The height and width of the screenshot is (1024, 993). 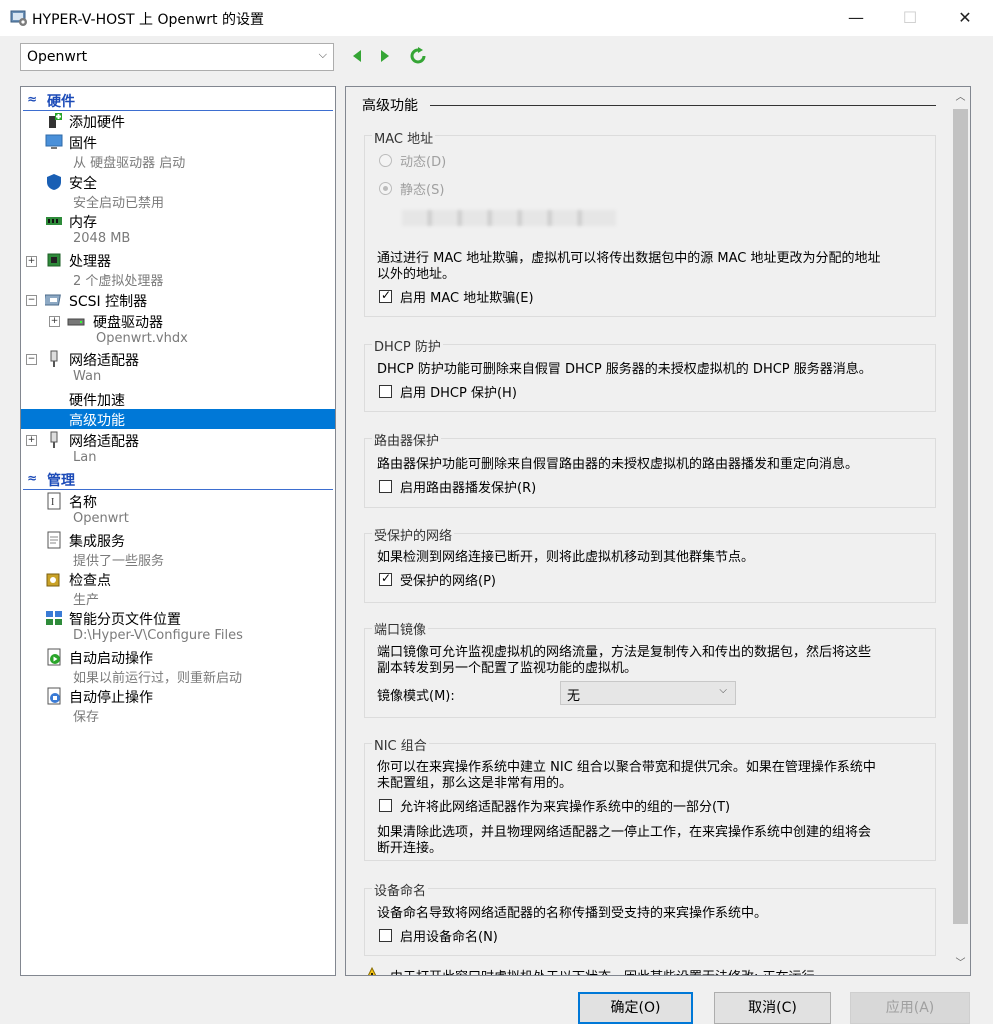 I want to click on back-arrow-icon, so click(x=358, y=56).